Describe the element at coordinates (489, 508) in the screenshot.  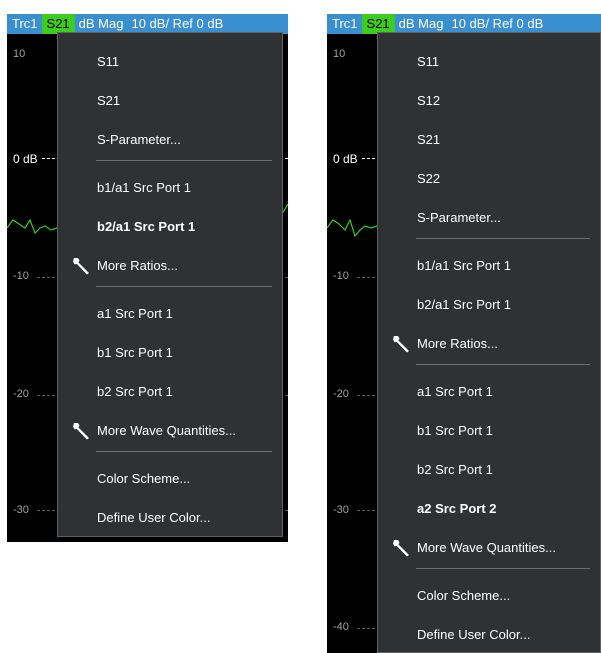
I see `menu-item-a2-src-port-2: a2 Src Port 2` at that location.